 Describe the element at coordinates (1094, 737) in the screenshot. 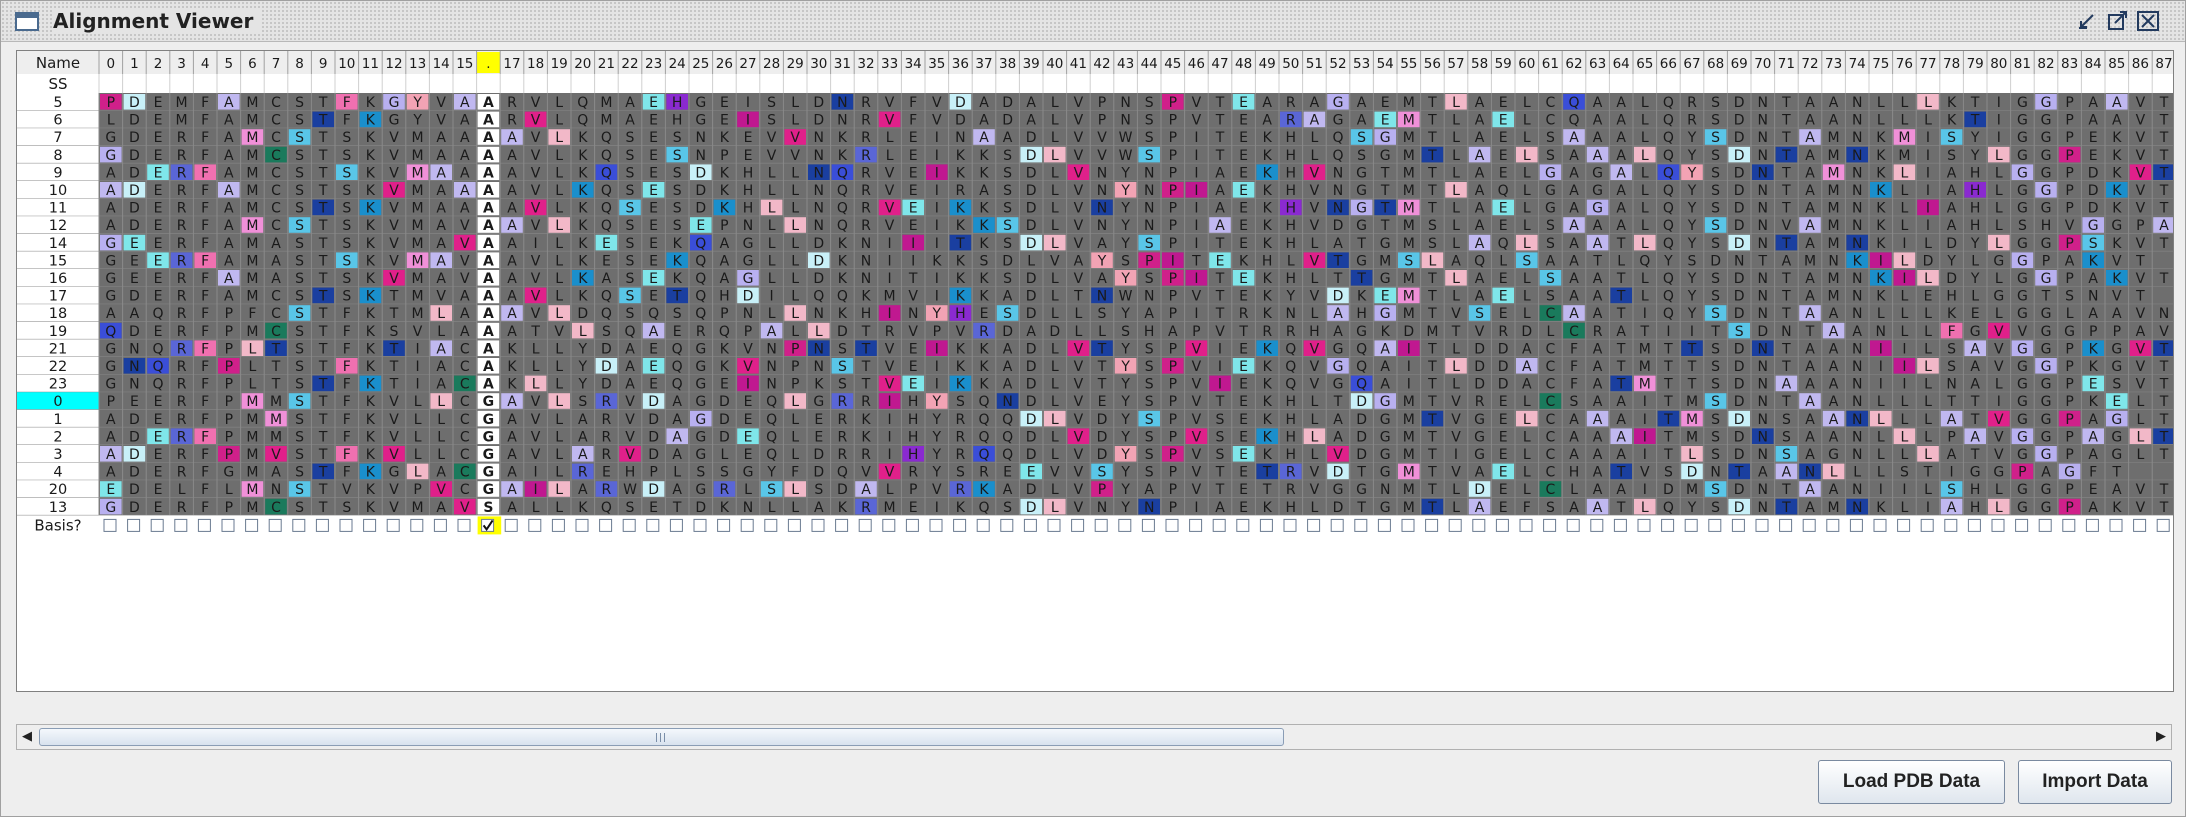

I see `horizontal-scrollbar: ◀ ▶` at that location.